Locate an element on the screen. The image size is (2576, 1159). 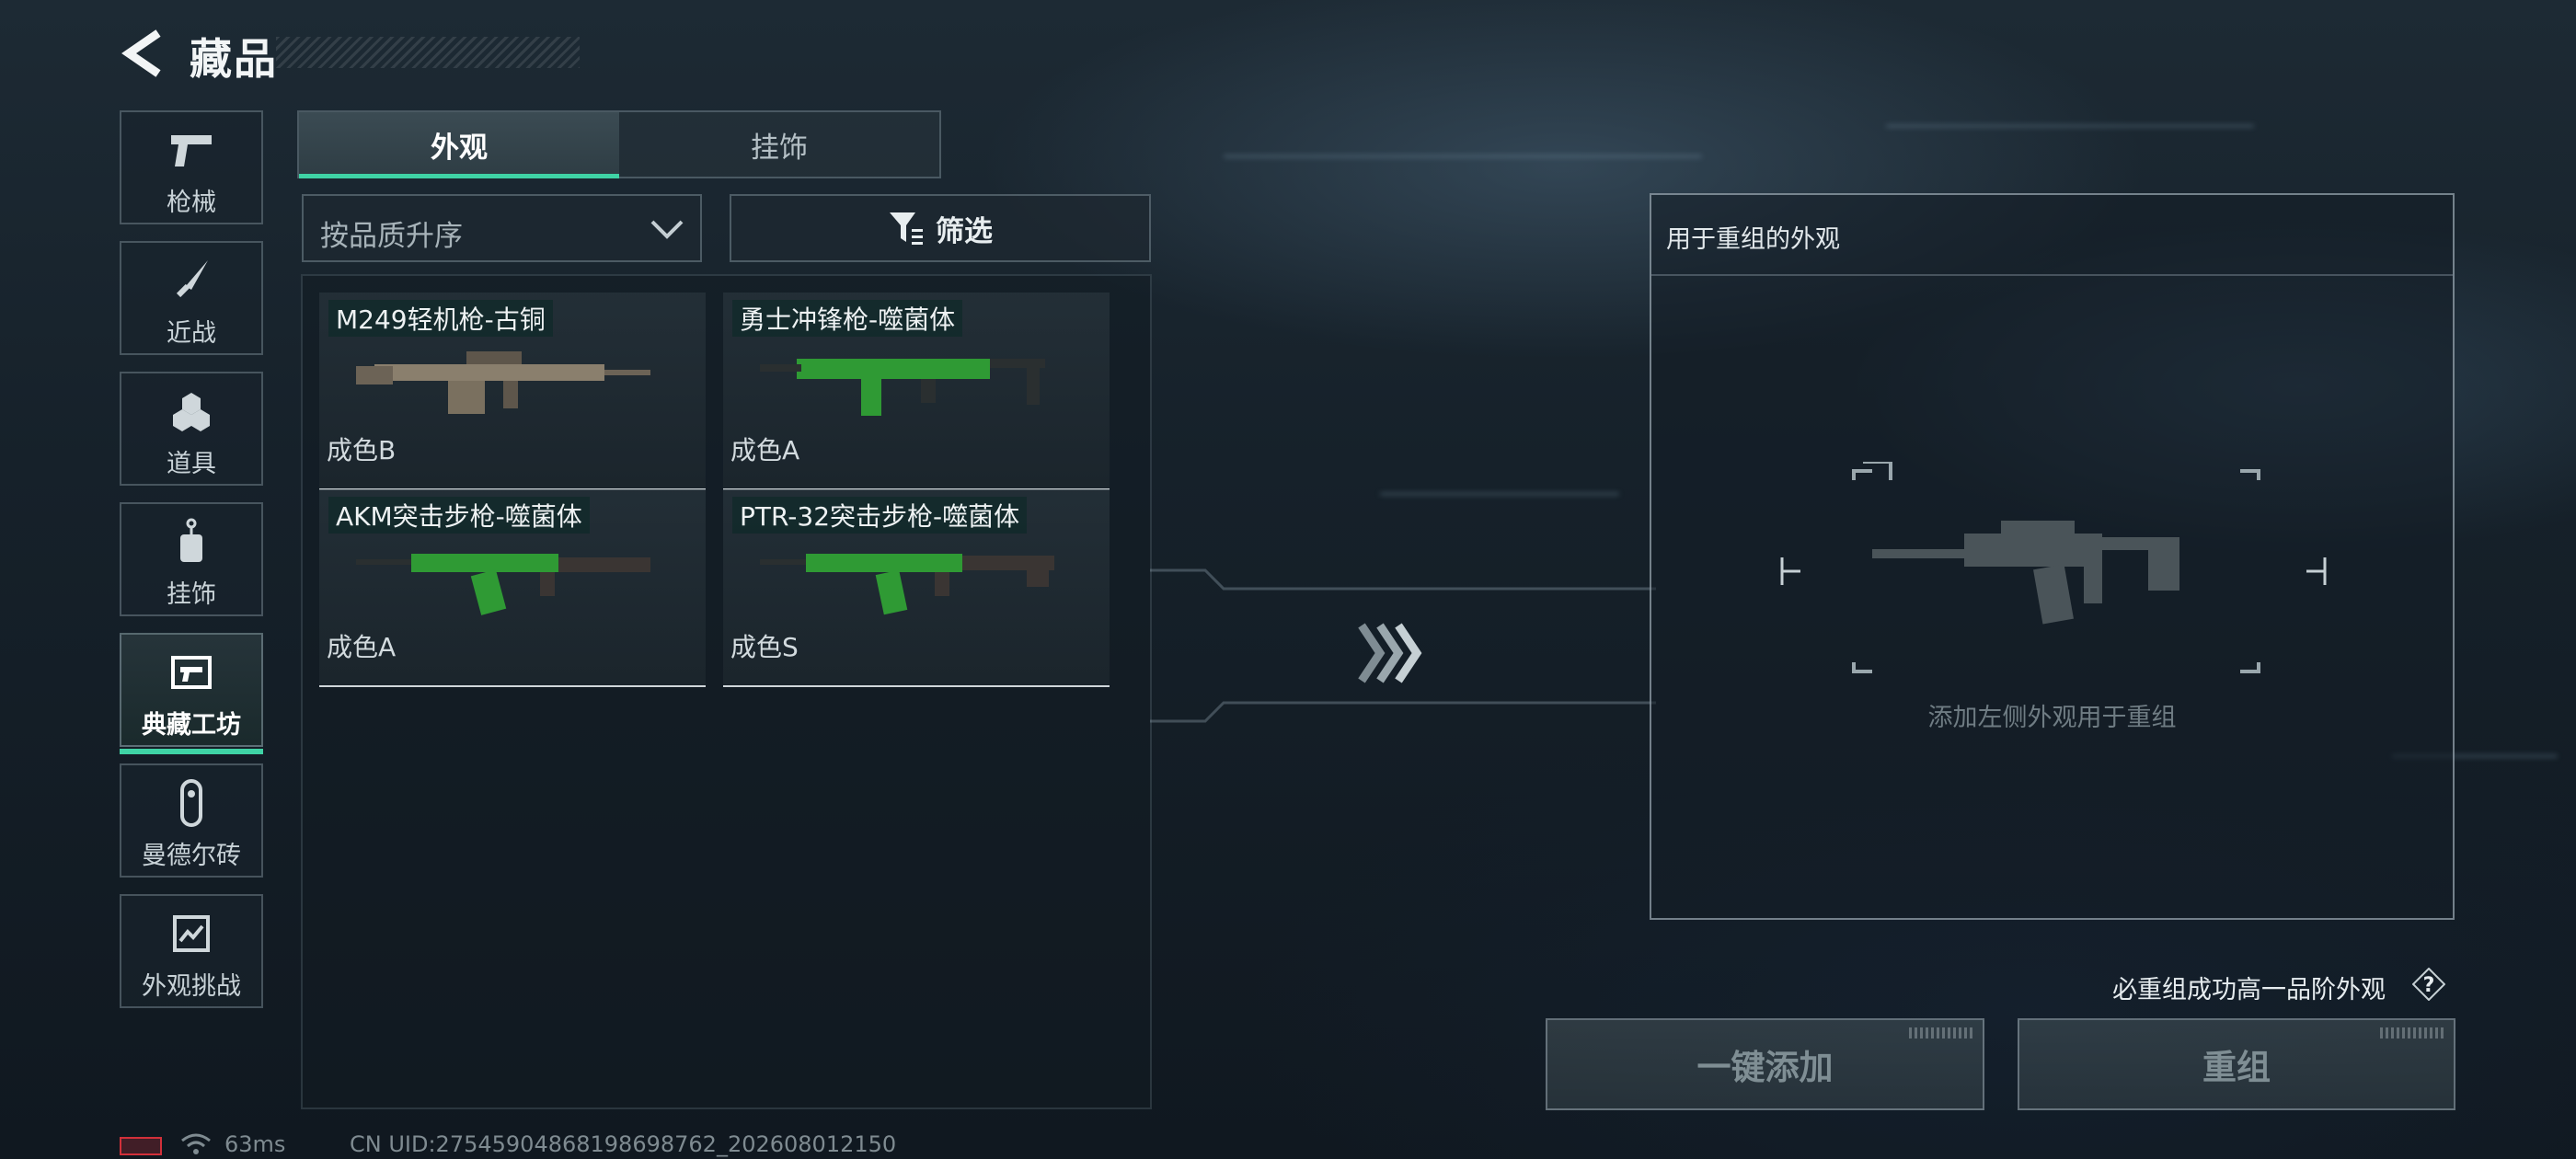
item-name: M249轻机枪-古铜 is located at coordinates (440, 318).